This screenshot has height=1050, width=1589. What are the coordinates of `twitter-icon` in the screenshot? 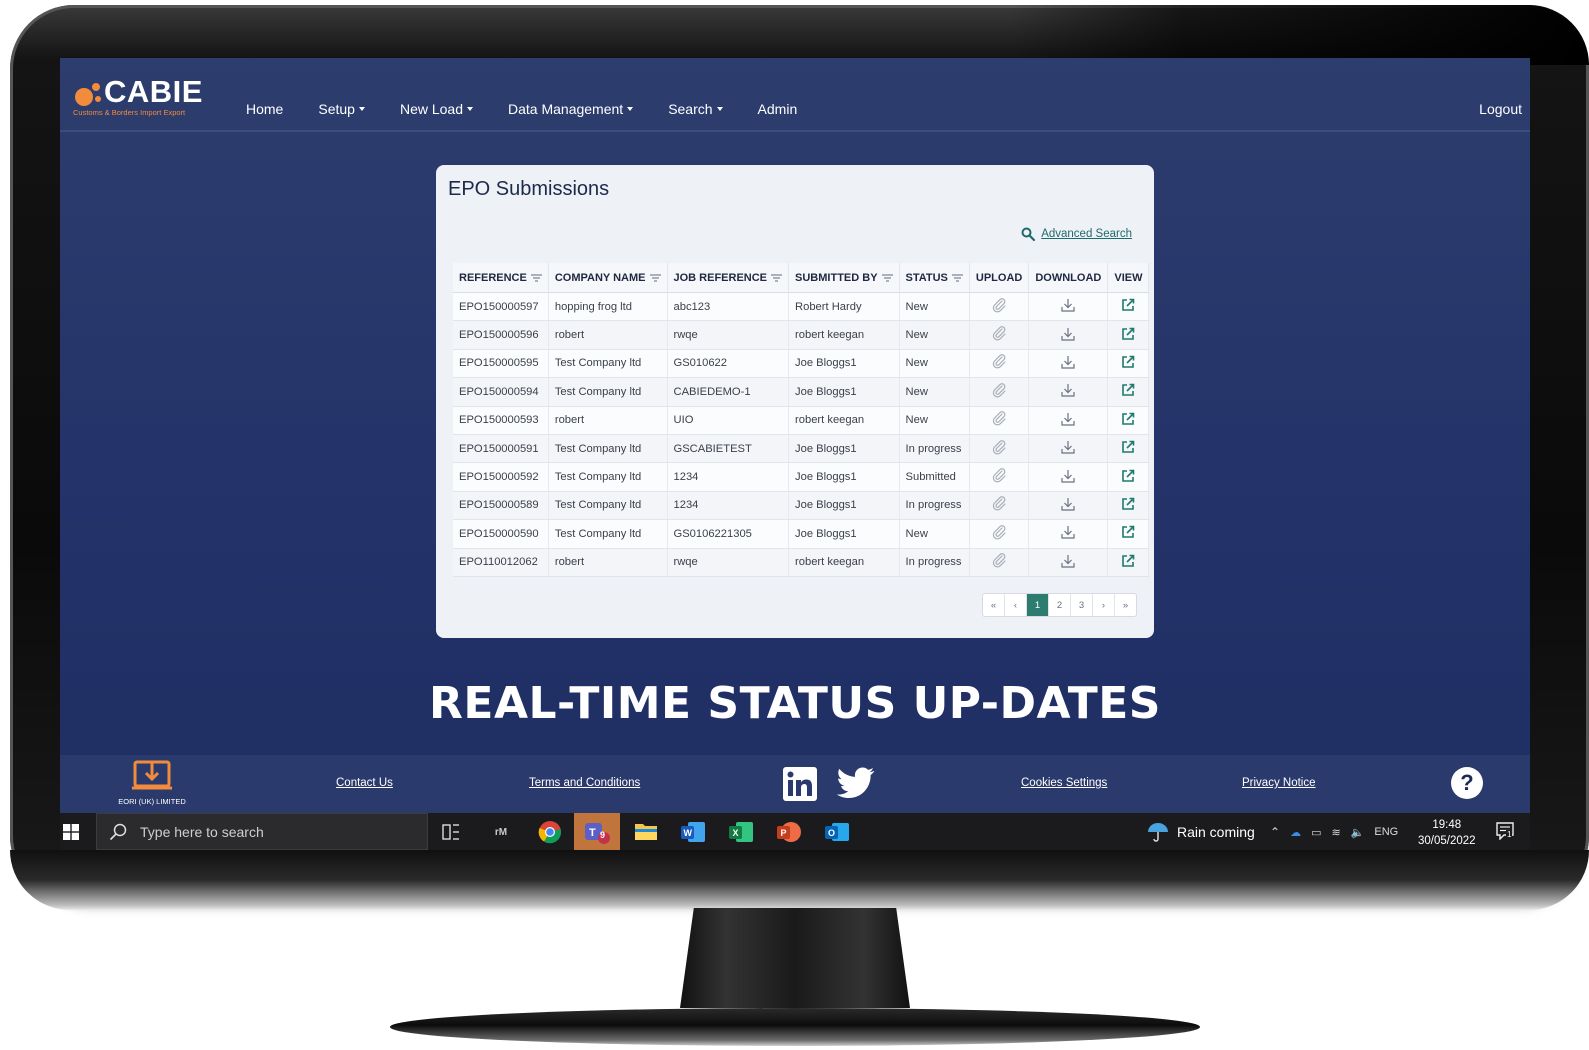 It's located at (856, 783).